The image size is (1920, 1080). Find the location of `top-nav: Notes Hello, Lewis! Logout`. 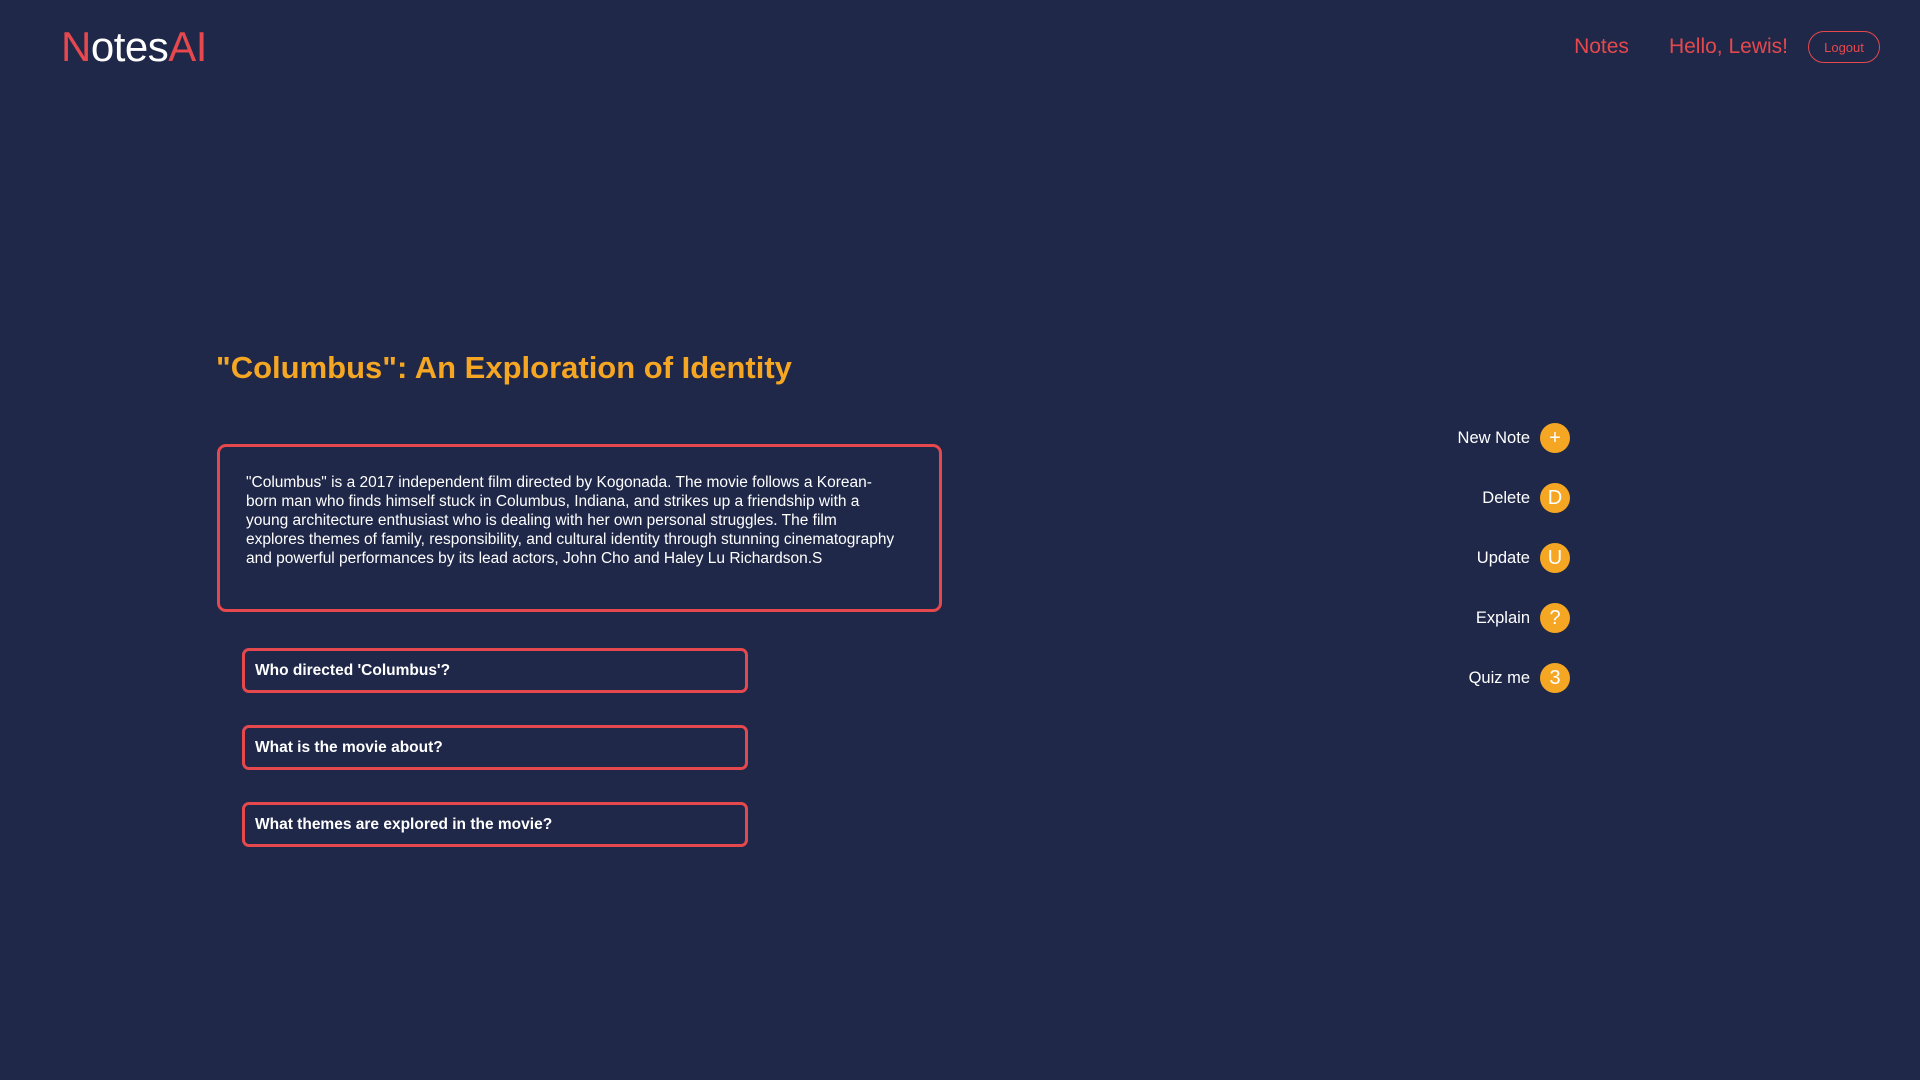

top-nav: Notes Hello, Lewis! Logout is located at coordinates (1727, 47).